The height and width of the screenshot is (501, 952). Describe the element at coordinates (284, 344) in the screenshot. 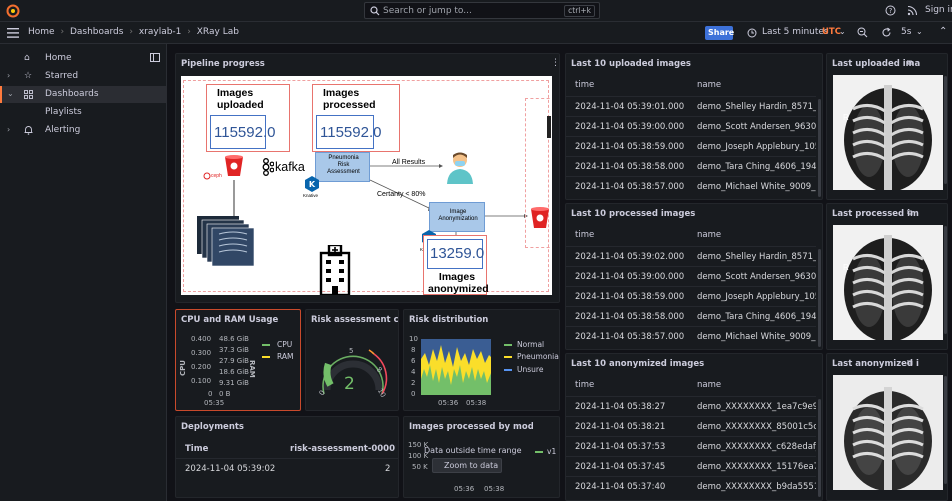

I see `legend-cpu: CPU` at that location.